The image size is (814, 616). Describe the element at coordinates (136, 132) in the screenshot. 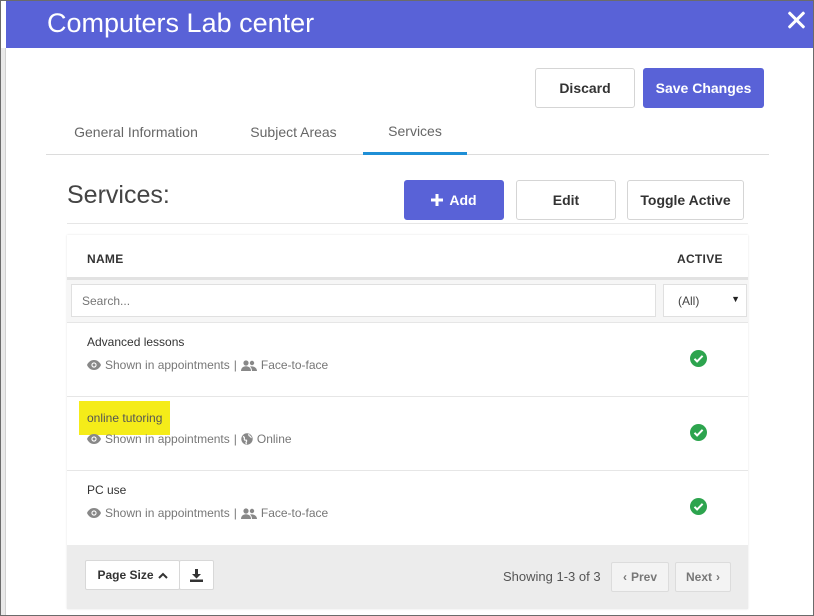

I see `tab-general-information: General Information` at that location.